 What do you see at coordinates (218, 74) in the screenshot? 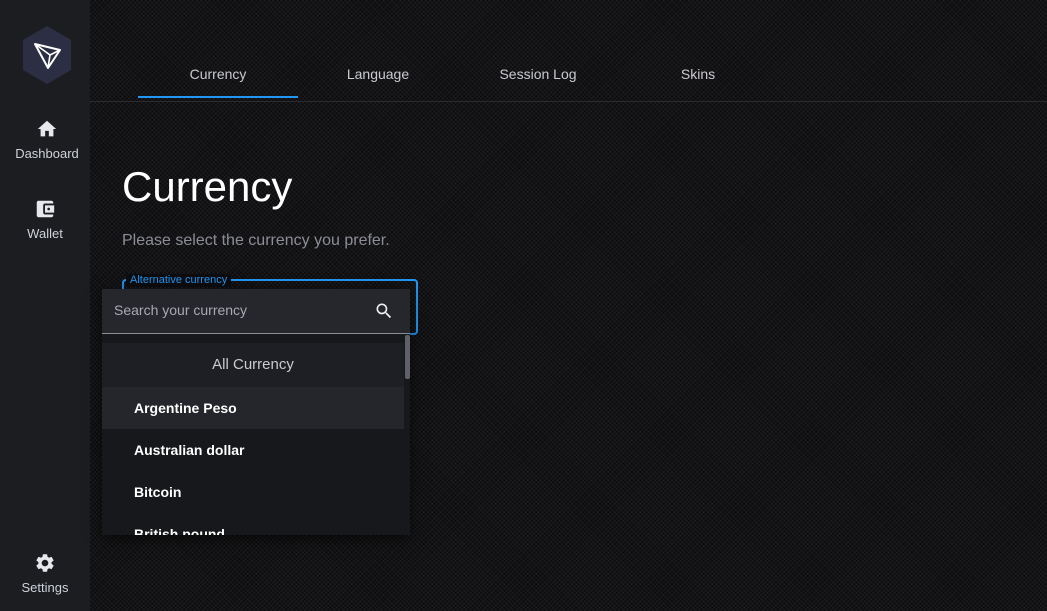
I see `tab-currency: Currency` at bounding box center [218, 74].